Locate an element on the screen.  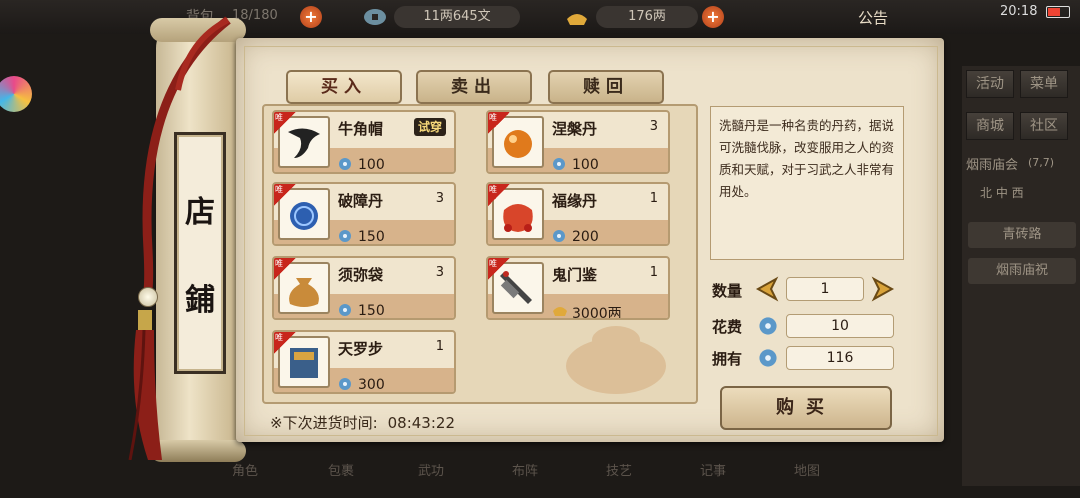
increase-arrow-icon is located at coordinates (883, 289).